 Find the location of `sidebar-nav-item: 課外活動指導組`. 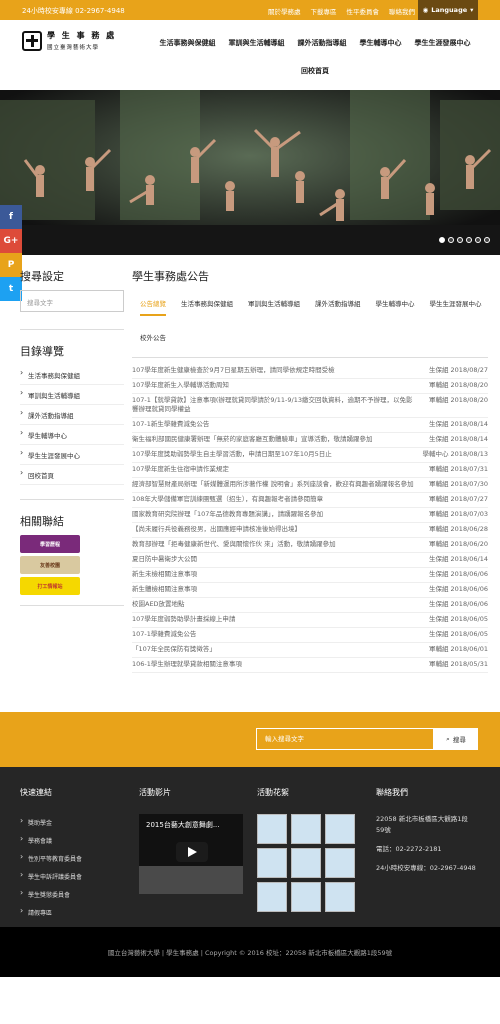

sidebar-nav-item: 課外活動指導組 is located at coordinates (72, 415).